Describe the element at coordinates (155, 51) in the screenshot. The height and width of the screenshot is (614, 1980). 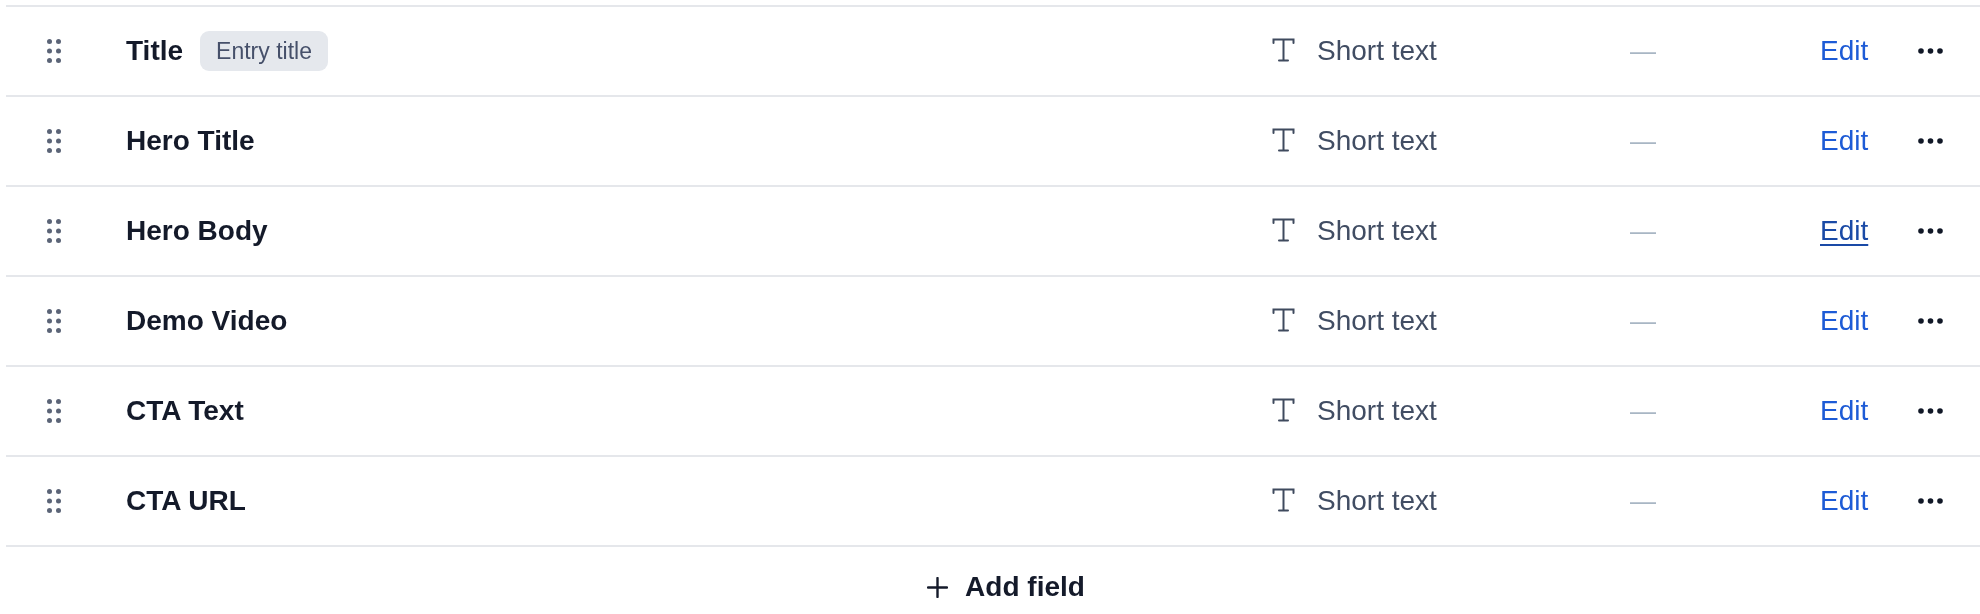
I see `field-name: Title` at that location.